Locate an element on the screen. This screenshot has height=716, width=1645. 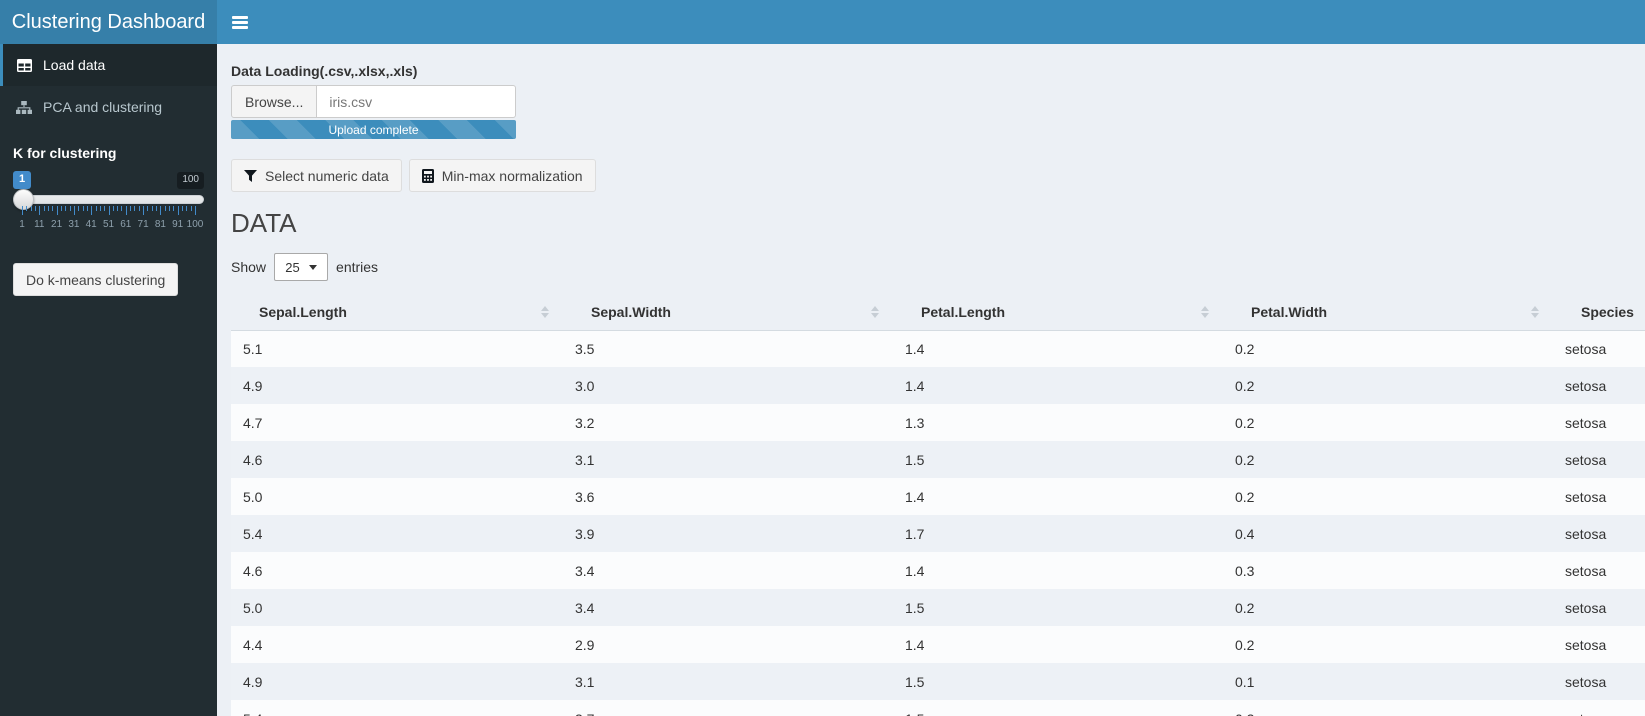
file-name-field is located at coordinates (416, 101).